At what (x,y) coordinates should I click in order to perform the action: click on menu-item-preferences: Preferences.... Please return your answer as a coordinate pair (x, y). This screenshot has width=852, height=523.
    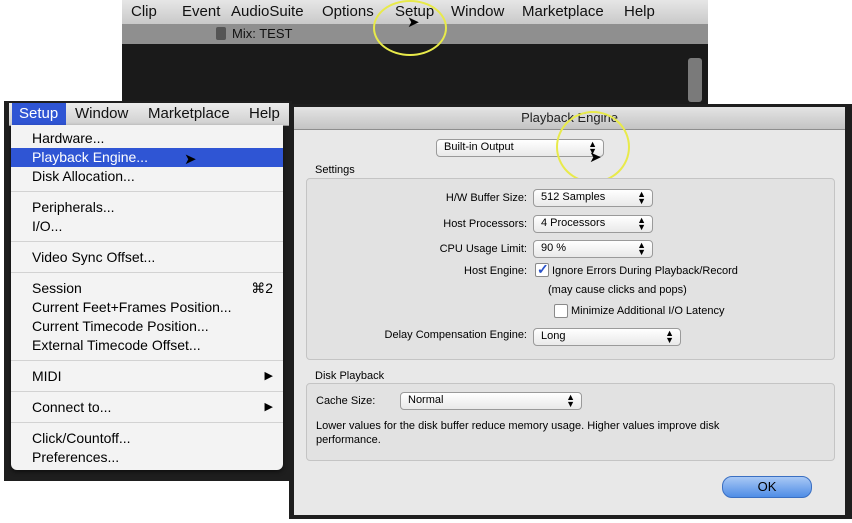
    Looking at the image, I should click on (147, 457).